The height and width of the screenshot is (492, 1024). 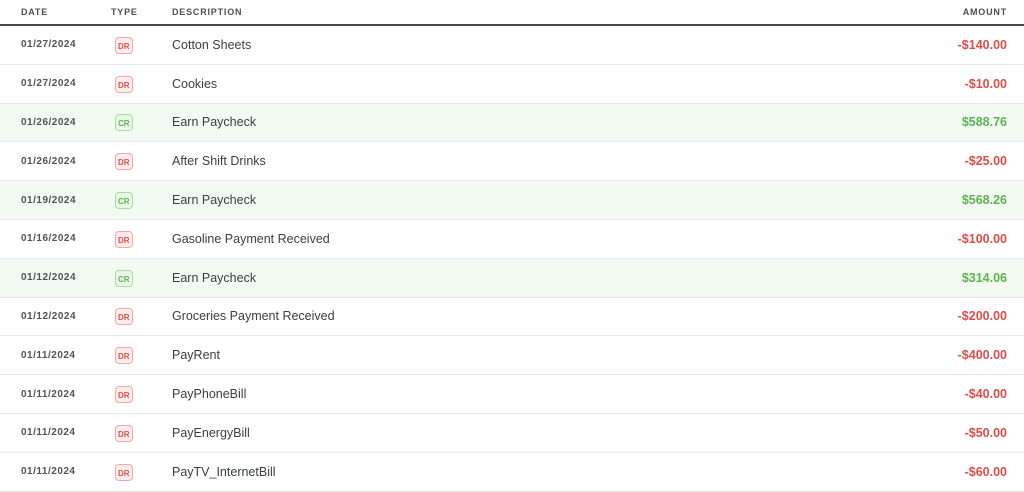 I want to click on row-amount: $568.26, so click(x=984, y=200).